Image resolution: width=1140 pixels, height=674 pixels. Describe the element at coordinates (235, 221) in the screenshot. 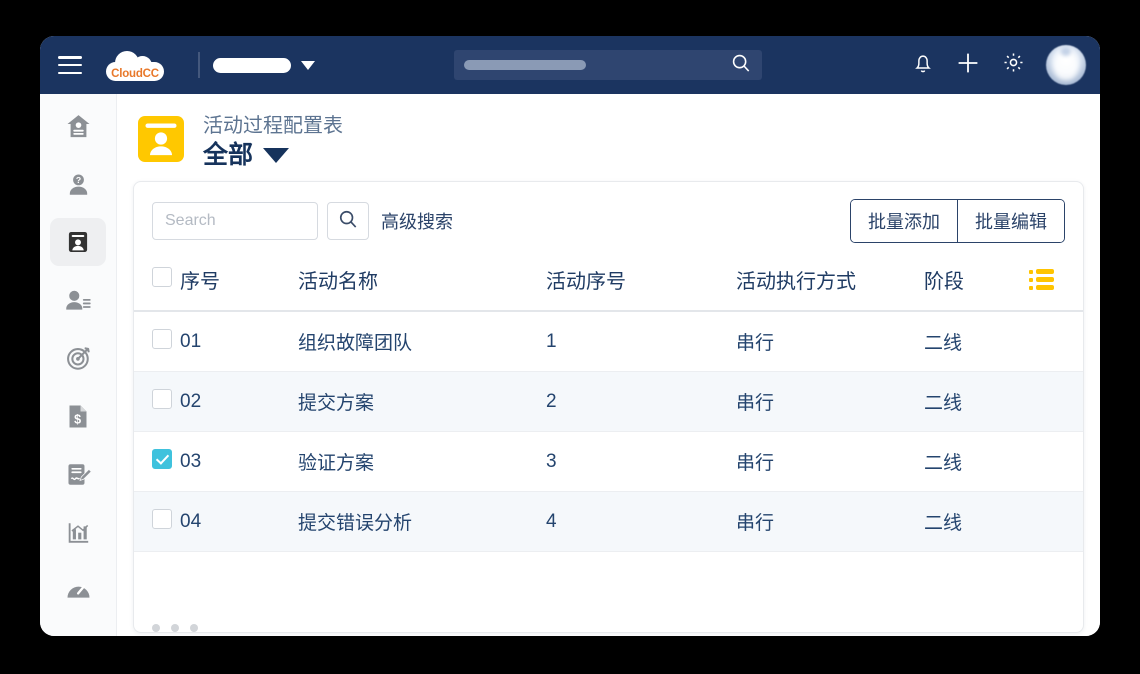

I see `search-input` at that location.